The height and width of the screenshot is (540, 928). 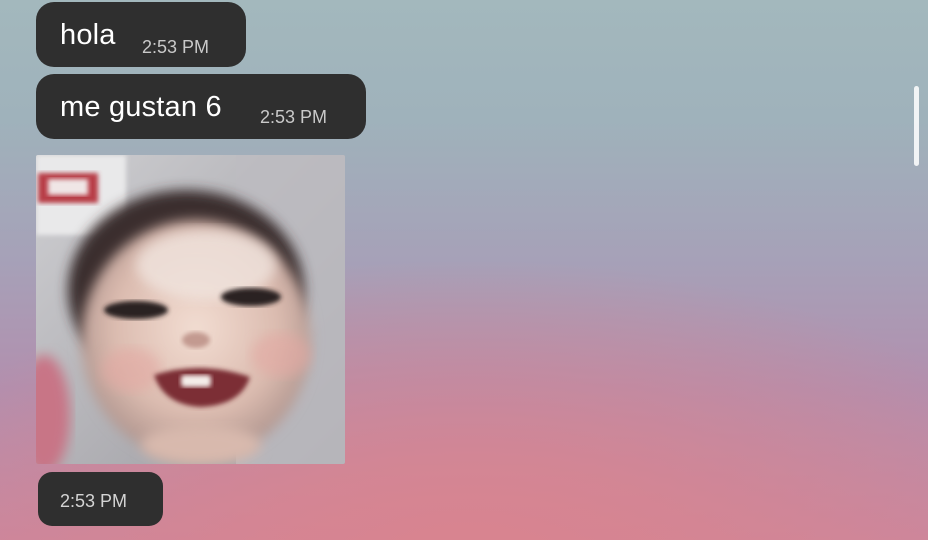 I want to click on photo-timestamp-bubble: 2:53 PM, so click(x=100, y=499).